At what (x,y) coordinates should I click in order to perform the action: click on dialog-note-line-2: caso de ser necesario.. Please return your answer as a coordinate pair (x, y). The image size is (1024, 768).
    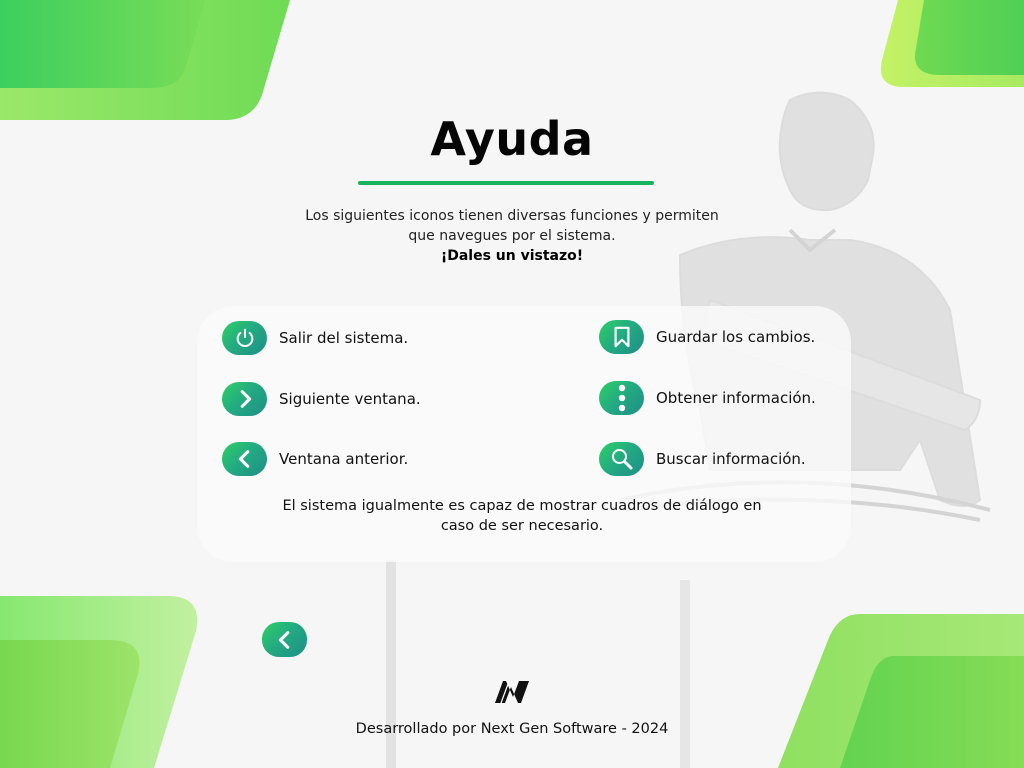
    Looking at the image, I should click on (522, 526).